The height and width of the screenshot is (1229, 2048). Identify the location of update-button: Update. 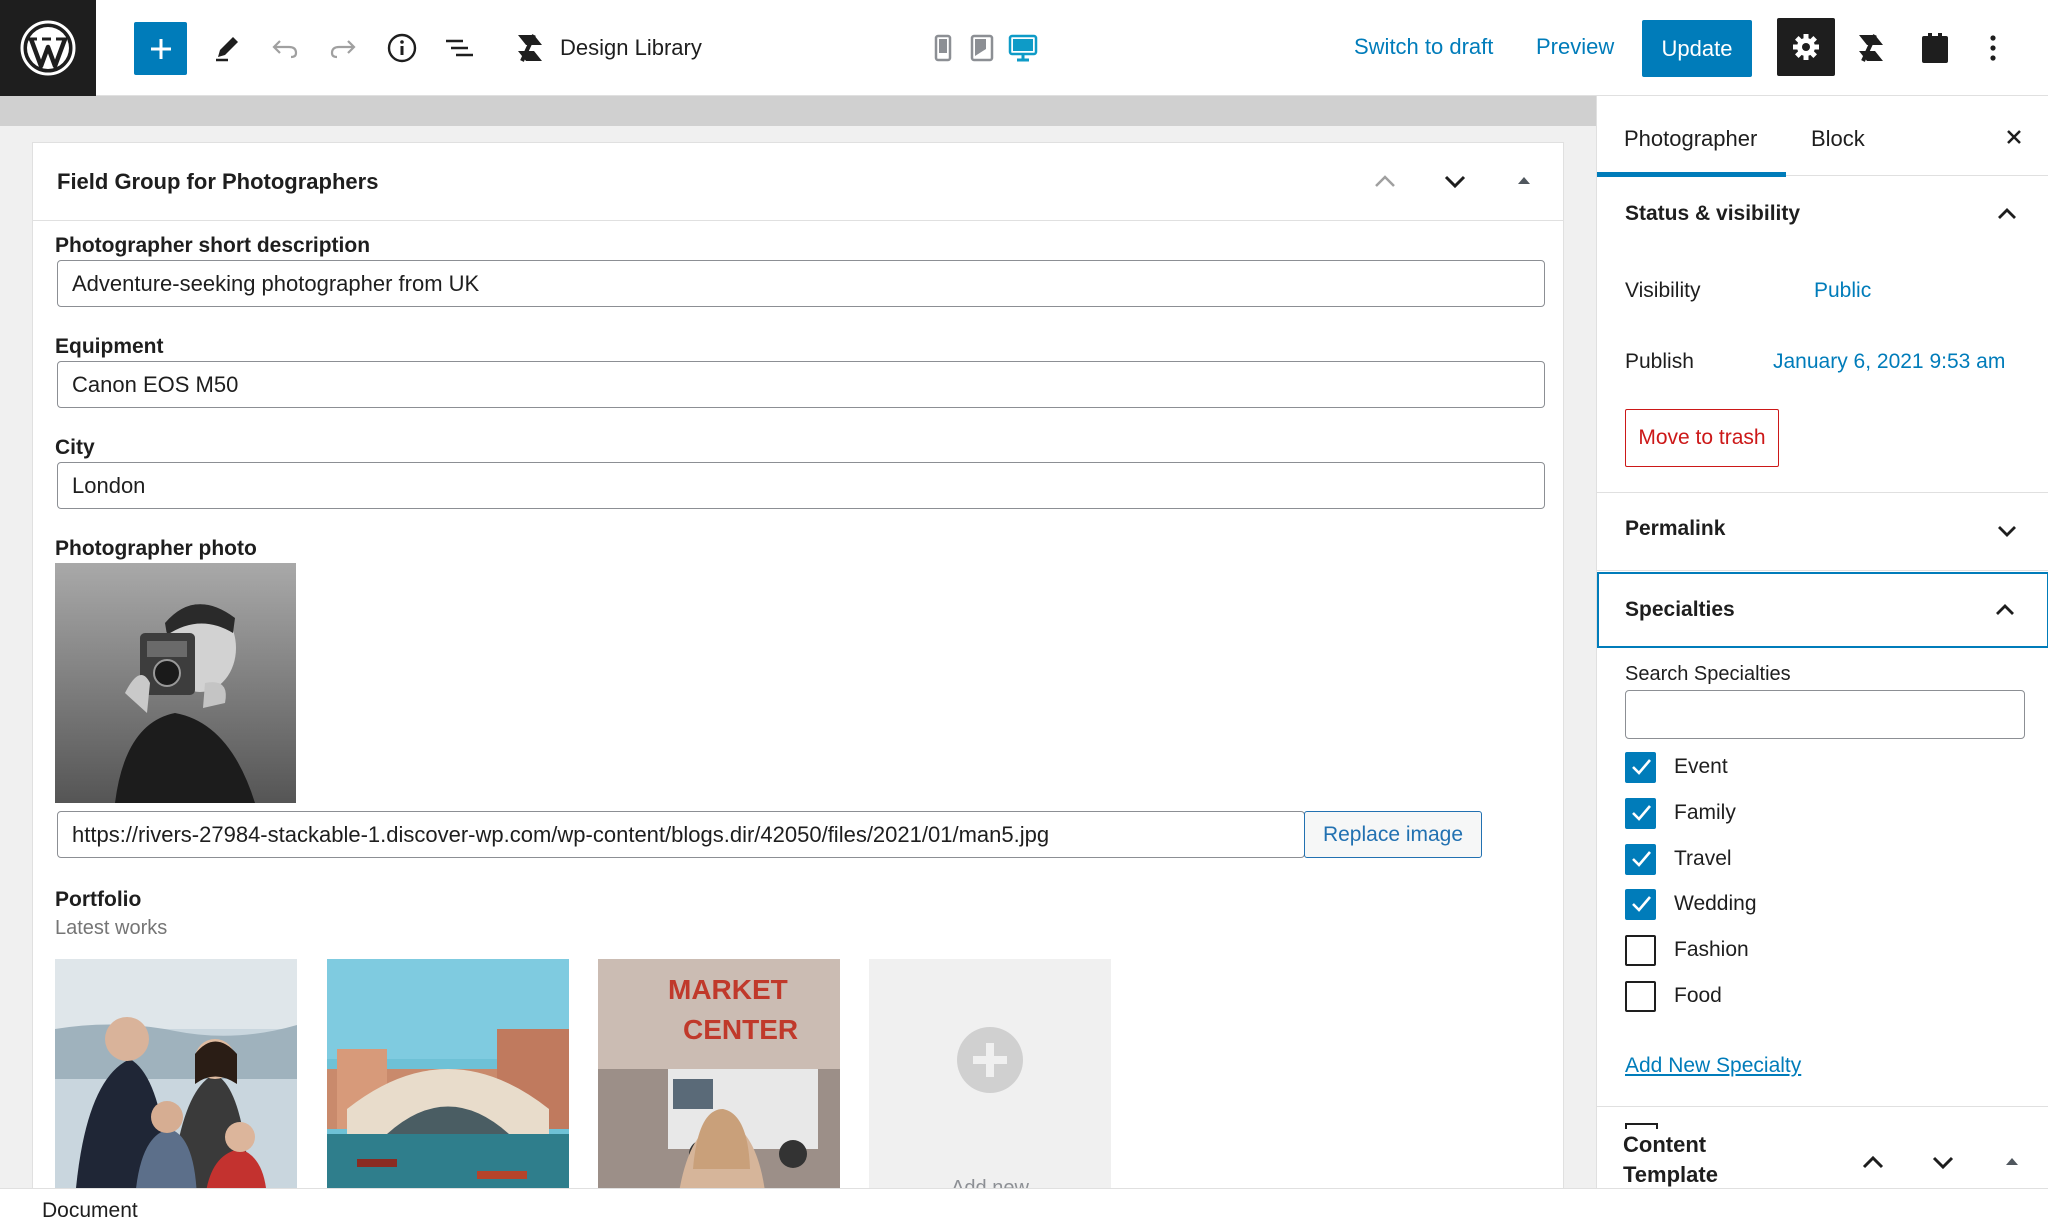
(1697, 48).